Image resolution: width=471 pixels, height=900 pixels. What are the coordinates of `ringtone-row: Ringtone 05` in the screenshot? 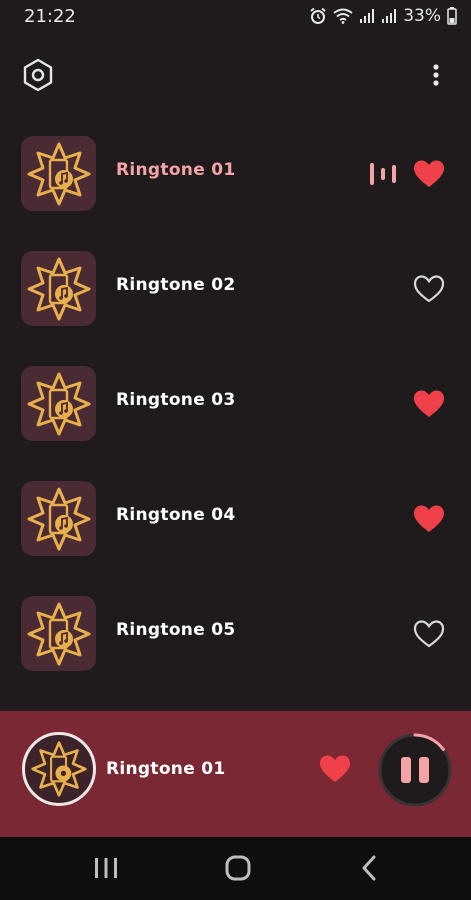 It's located at (235, 634).